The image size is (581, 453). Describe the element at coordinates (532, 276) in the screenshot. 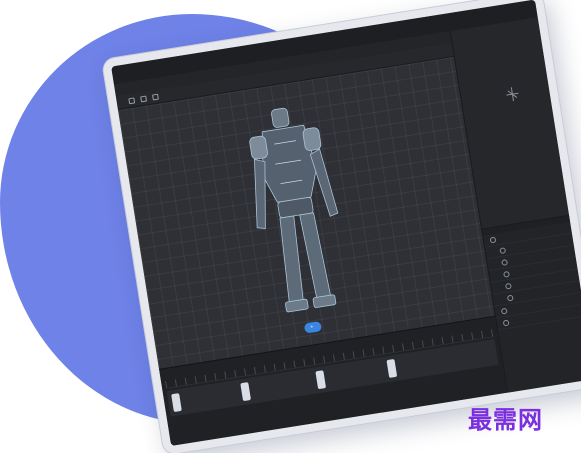

I see `tree-list` at that location.